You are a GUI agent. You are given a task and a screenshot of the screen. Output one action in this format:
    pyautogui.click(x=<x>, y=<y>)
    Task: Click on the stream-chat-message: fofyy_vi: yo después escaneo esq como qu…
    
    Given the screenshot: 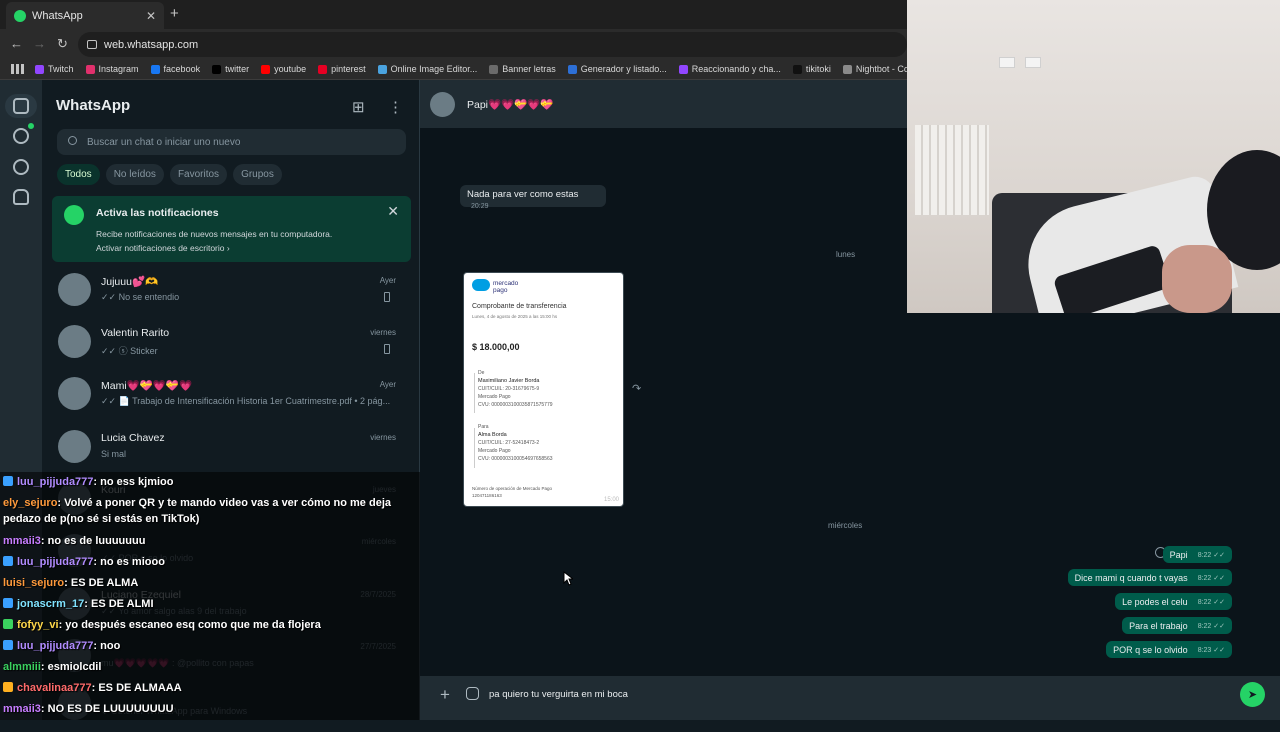 What is the action you would take?
    pyautogui.click(x=162, y=625)
    